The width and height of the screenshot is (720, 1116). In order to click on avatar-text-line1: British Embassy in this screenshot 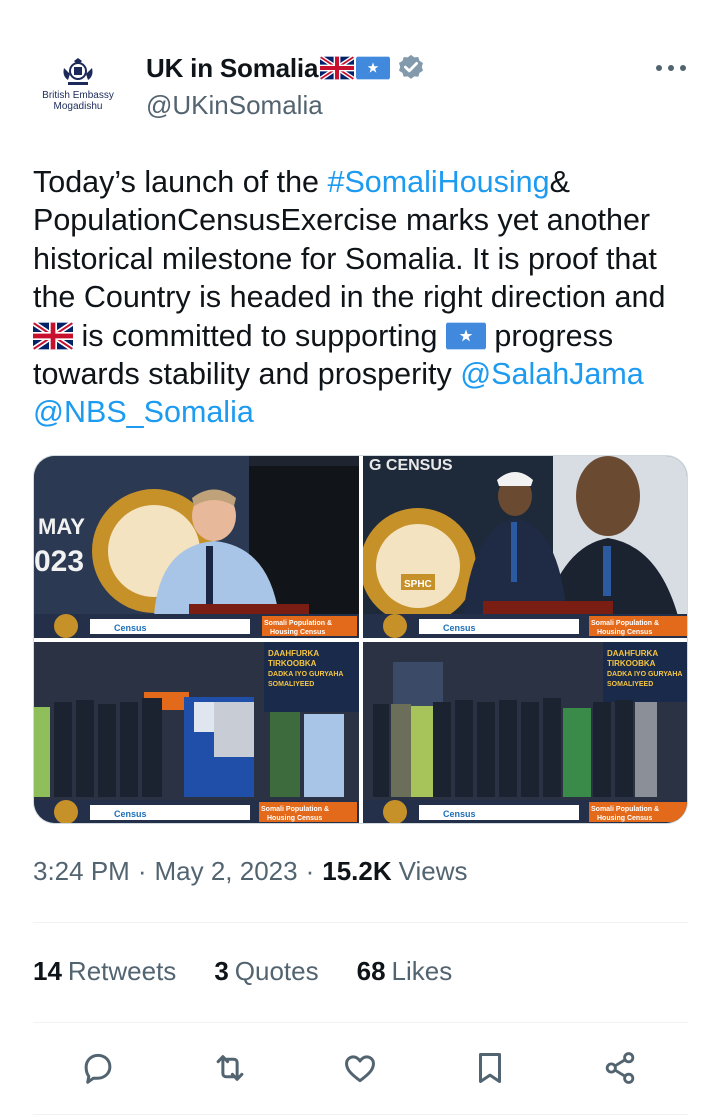, I will do `click(78, 95)`.